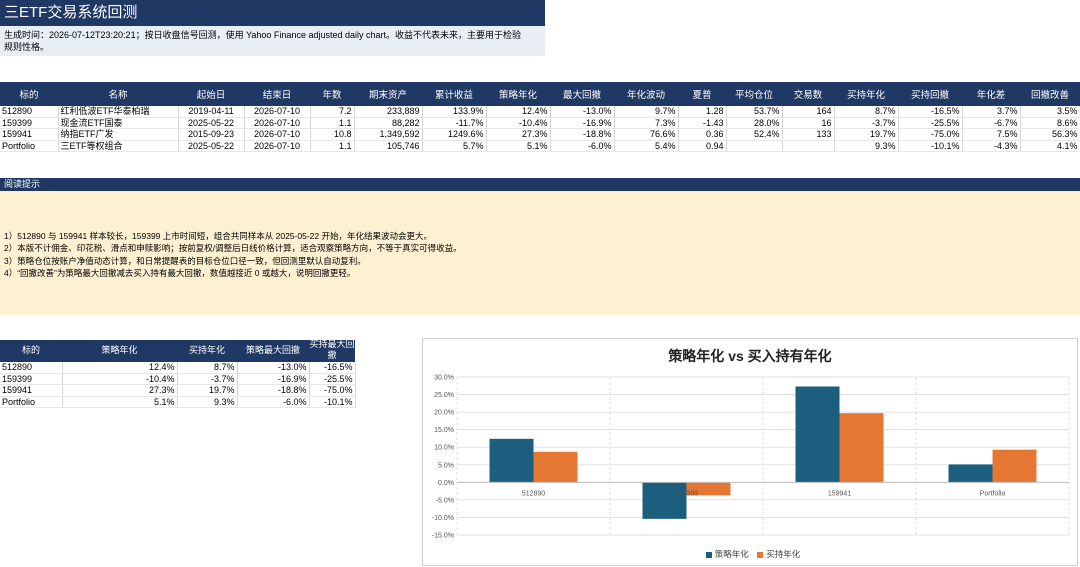 This screenshot has height=567, width=1080. I want to click on table-row: 159399 -10.4% -3.7% -16.9% -25.5%, so click(178, 379).